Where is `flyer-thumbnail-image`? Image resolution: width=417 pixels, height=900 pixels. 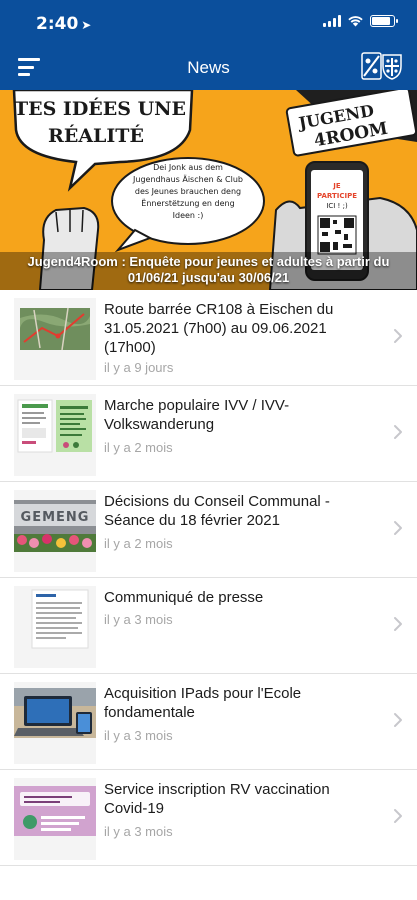 flyer-thumbnail-image is located at coordinates (55, 435).